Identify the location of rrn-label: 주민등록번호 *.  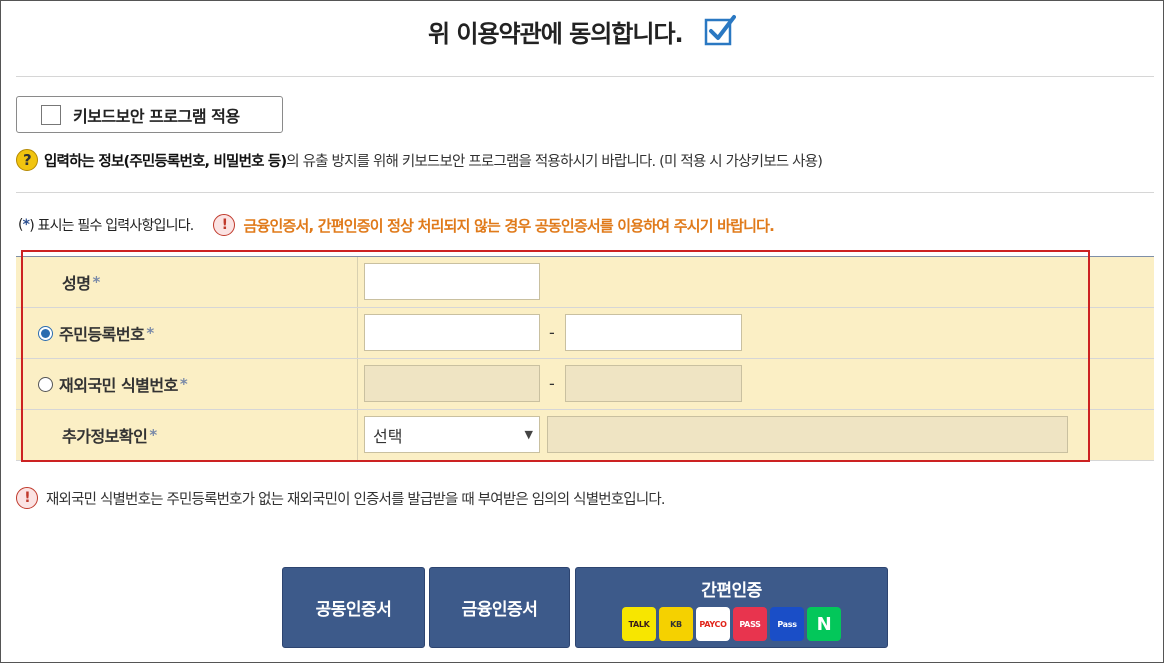
(187, 333).